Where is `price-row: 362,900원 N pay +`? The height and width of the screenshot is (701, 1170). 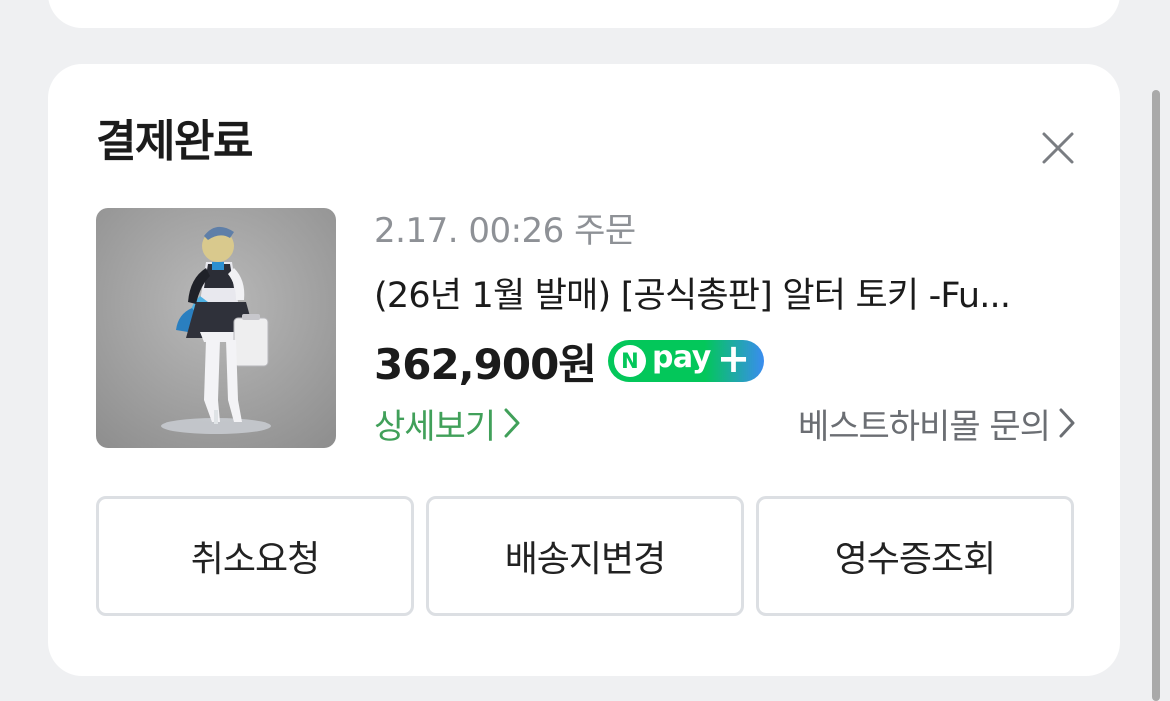 price-row: 362,900원 N pay + is located at coordinates (725, 361).